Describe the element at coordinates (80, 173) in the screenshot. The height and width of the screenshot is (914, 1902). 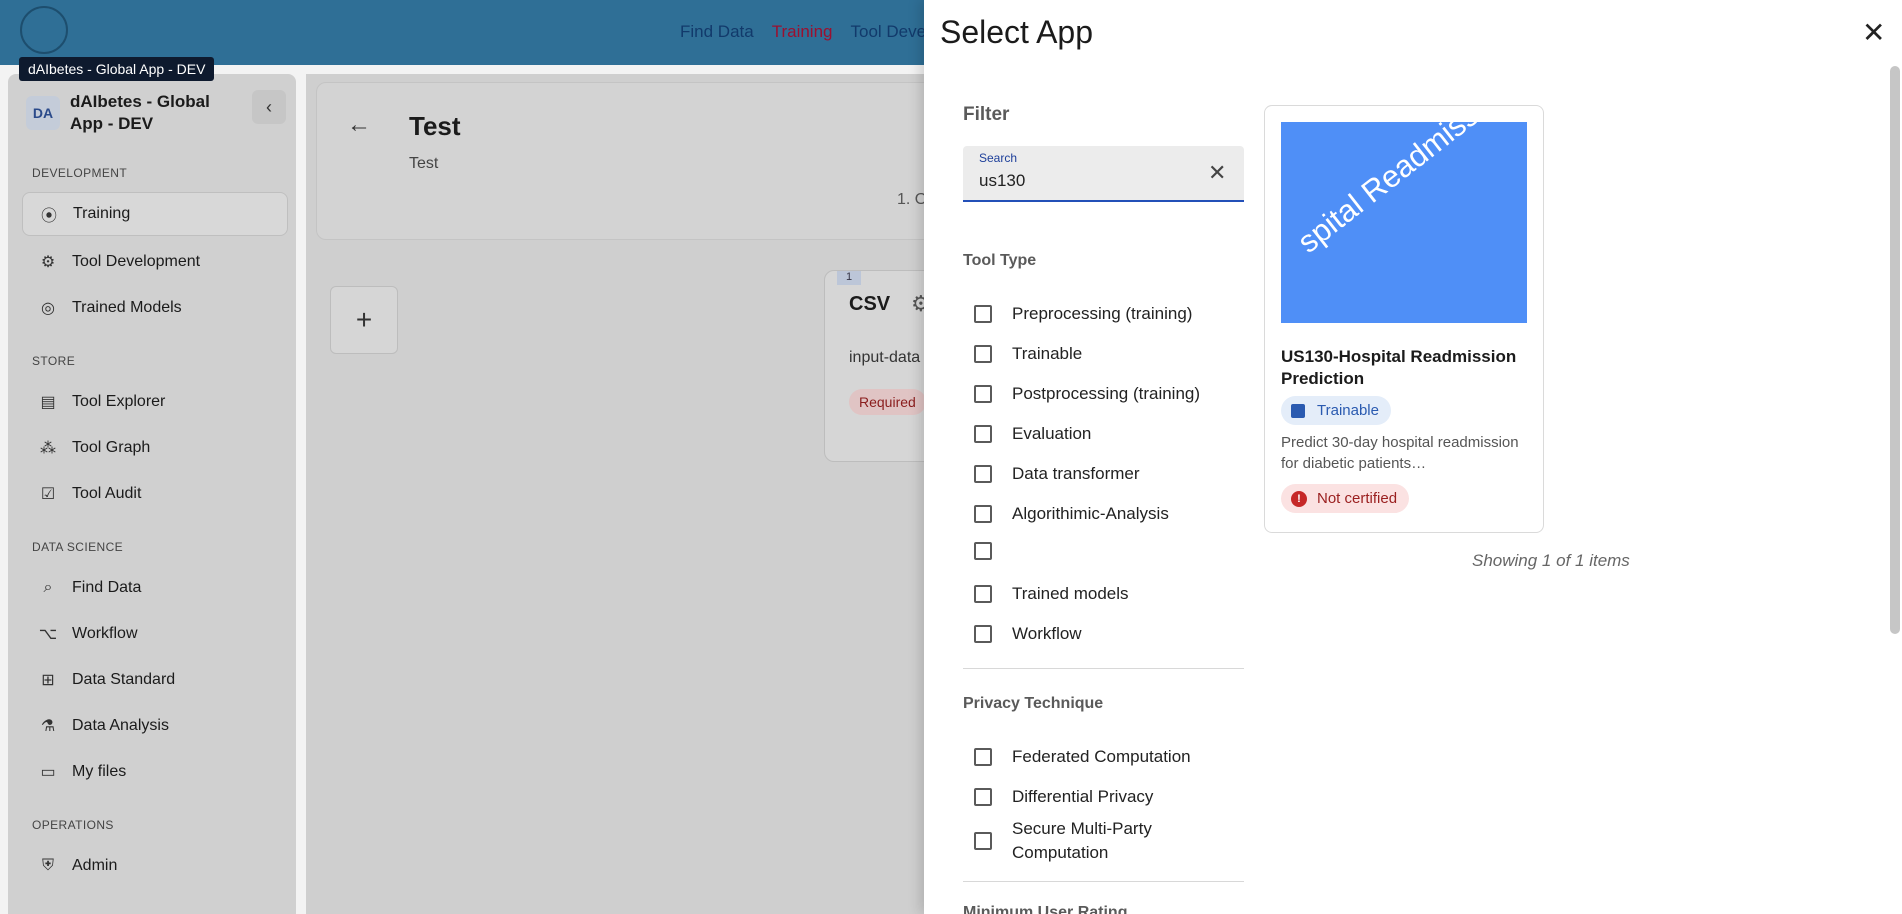
I see `section-development: DEVELOPMENT` at that location.